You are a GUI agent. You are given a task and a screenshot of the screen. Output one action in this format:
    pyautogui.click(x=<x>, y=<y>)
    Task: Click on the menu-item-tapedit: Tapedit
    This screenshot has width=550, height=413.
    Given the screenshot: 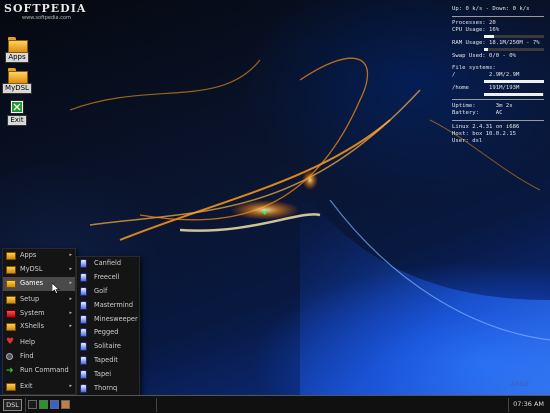 What is the action you would take?
    pyautogui.click(x=108, y=361)
    